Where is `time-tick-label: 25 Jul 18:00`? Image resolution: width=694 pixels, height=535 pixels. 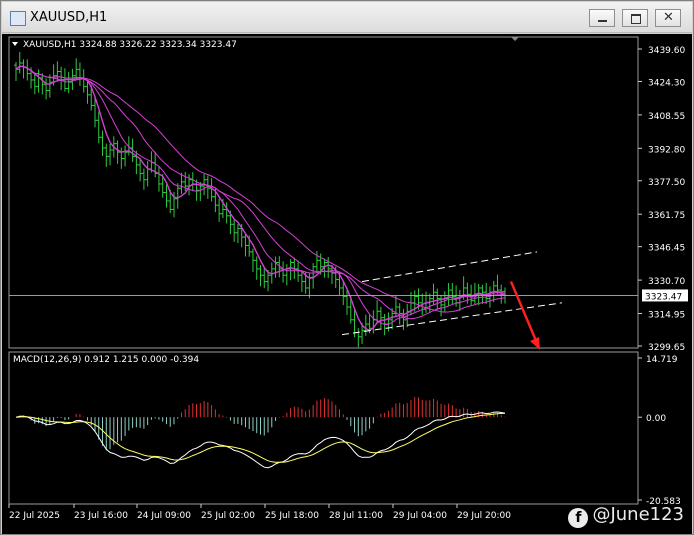
time-tick-label: 25 Jul 18:00 is located at coordinates (292, 516).